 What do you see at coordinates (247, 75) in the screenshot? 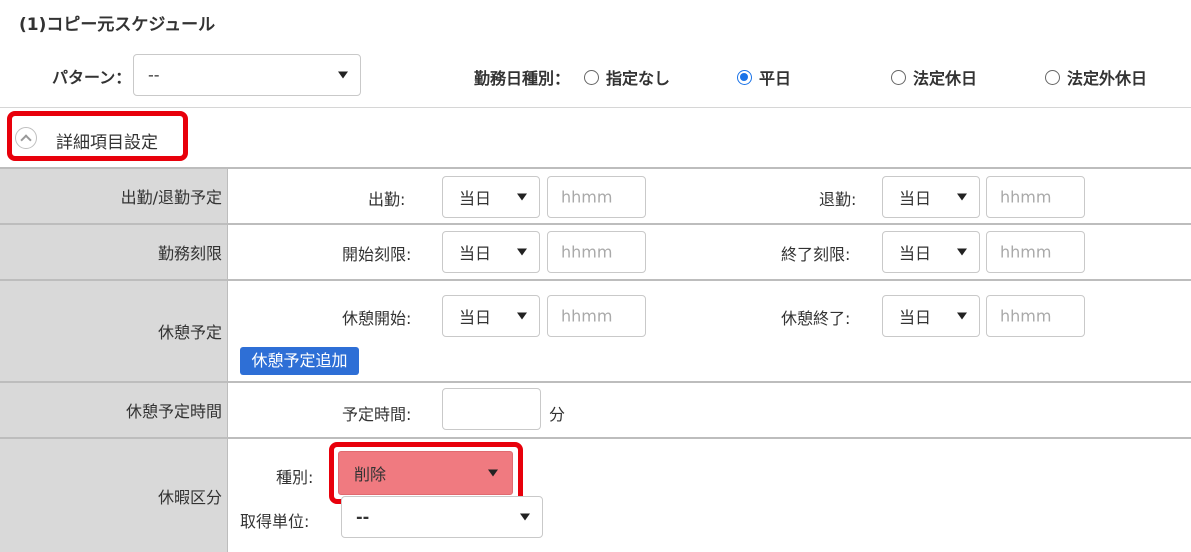
I see `pattern-select: --` at bounding box center [247, 75].